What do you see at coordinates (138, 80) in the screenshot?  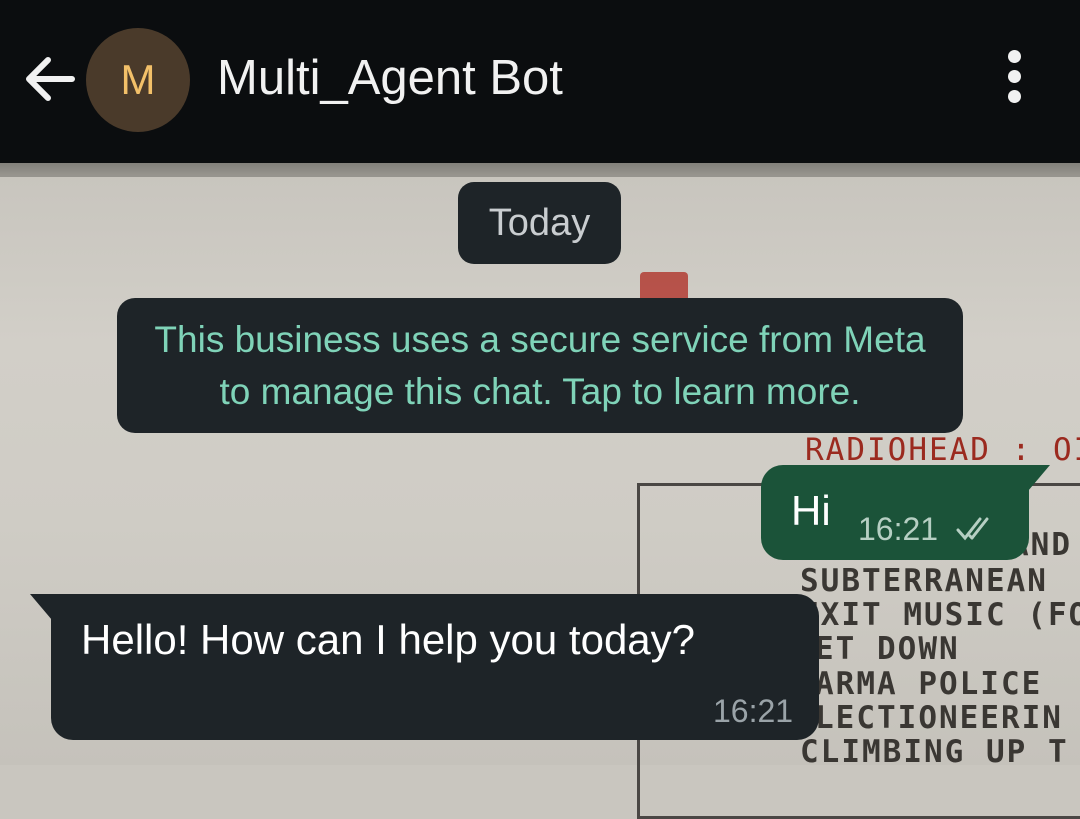 I see `avatar: M` at bounding box center [138, 80].